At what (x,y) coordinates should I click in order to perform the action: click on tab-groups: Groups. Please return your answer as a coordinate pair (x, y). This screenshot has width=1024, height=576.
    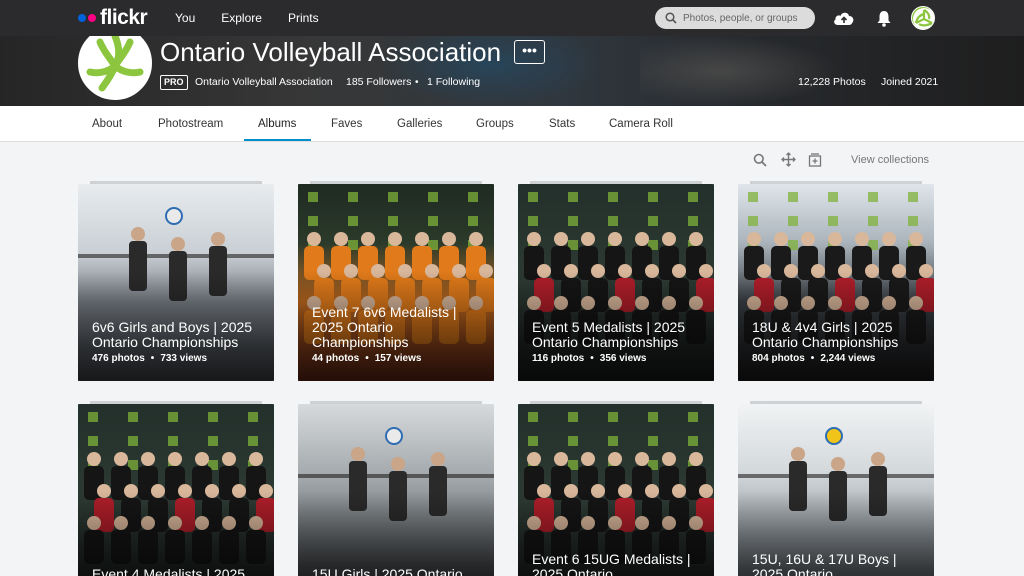
    Looking at the image, I should click on (495, 124).